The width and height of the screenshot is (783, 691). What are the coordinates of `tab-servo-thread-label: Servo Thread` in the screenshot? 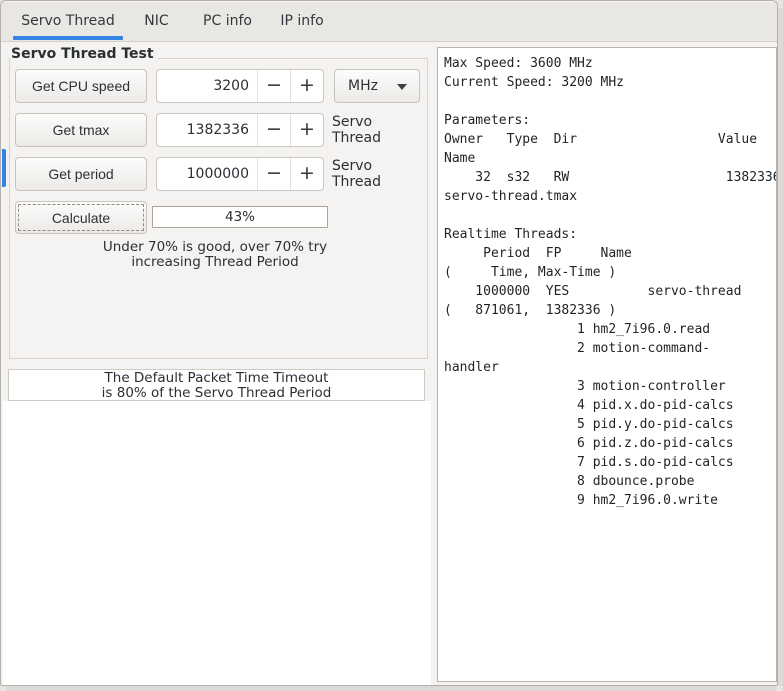 It's located at (68, 21).